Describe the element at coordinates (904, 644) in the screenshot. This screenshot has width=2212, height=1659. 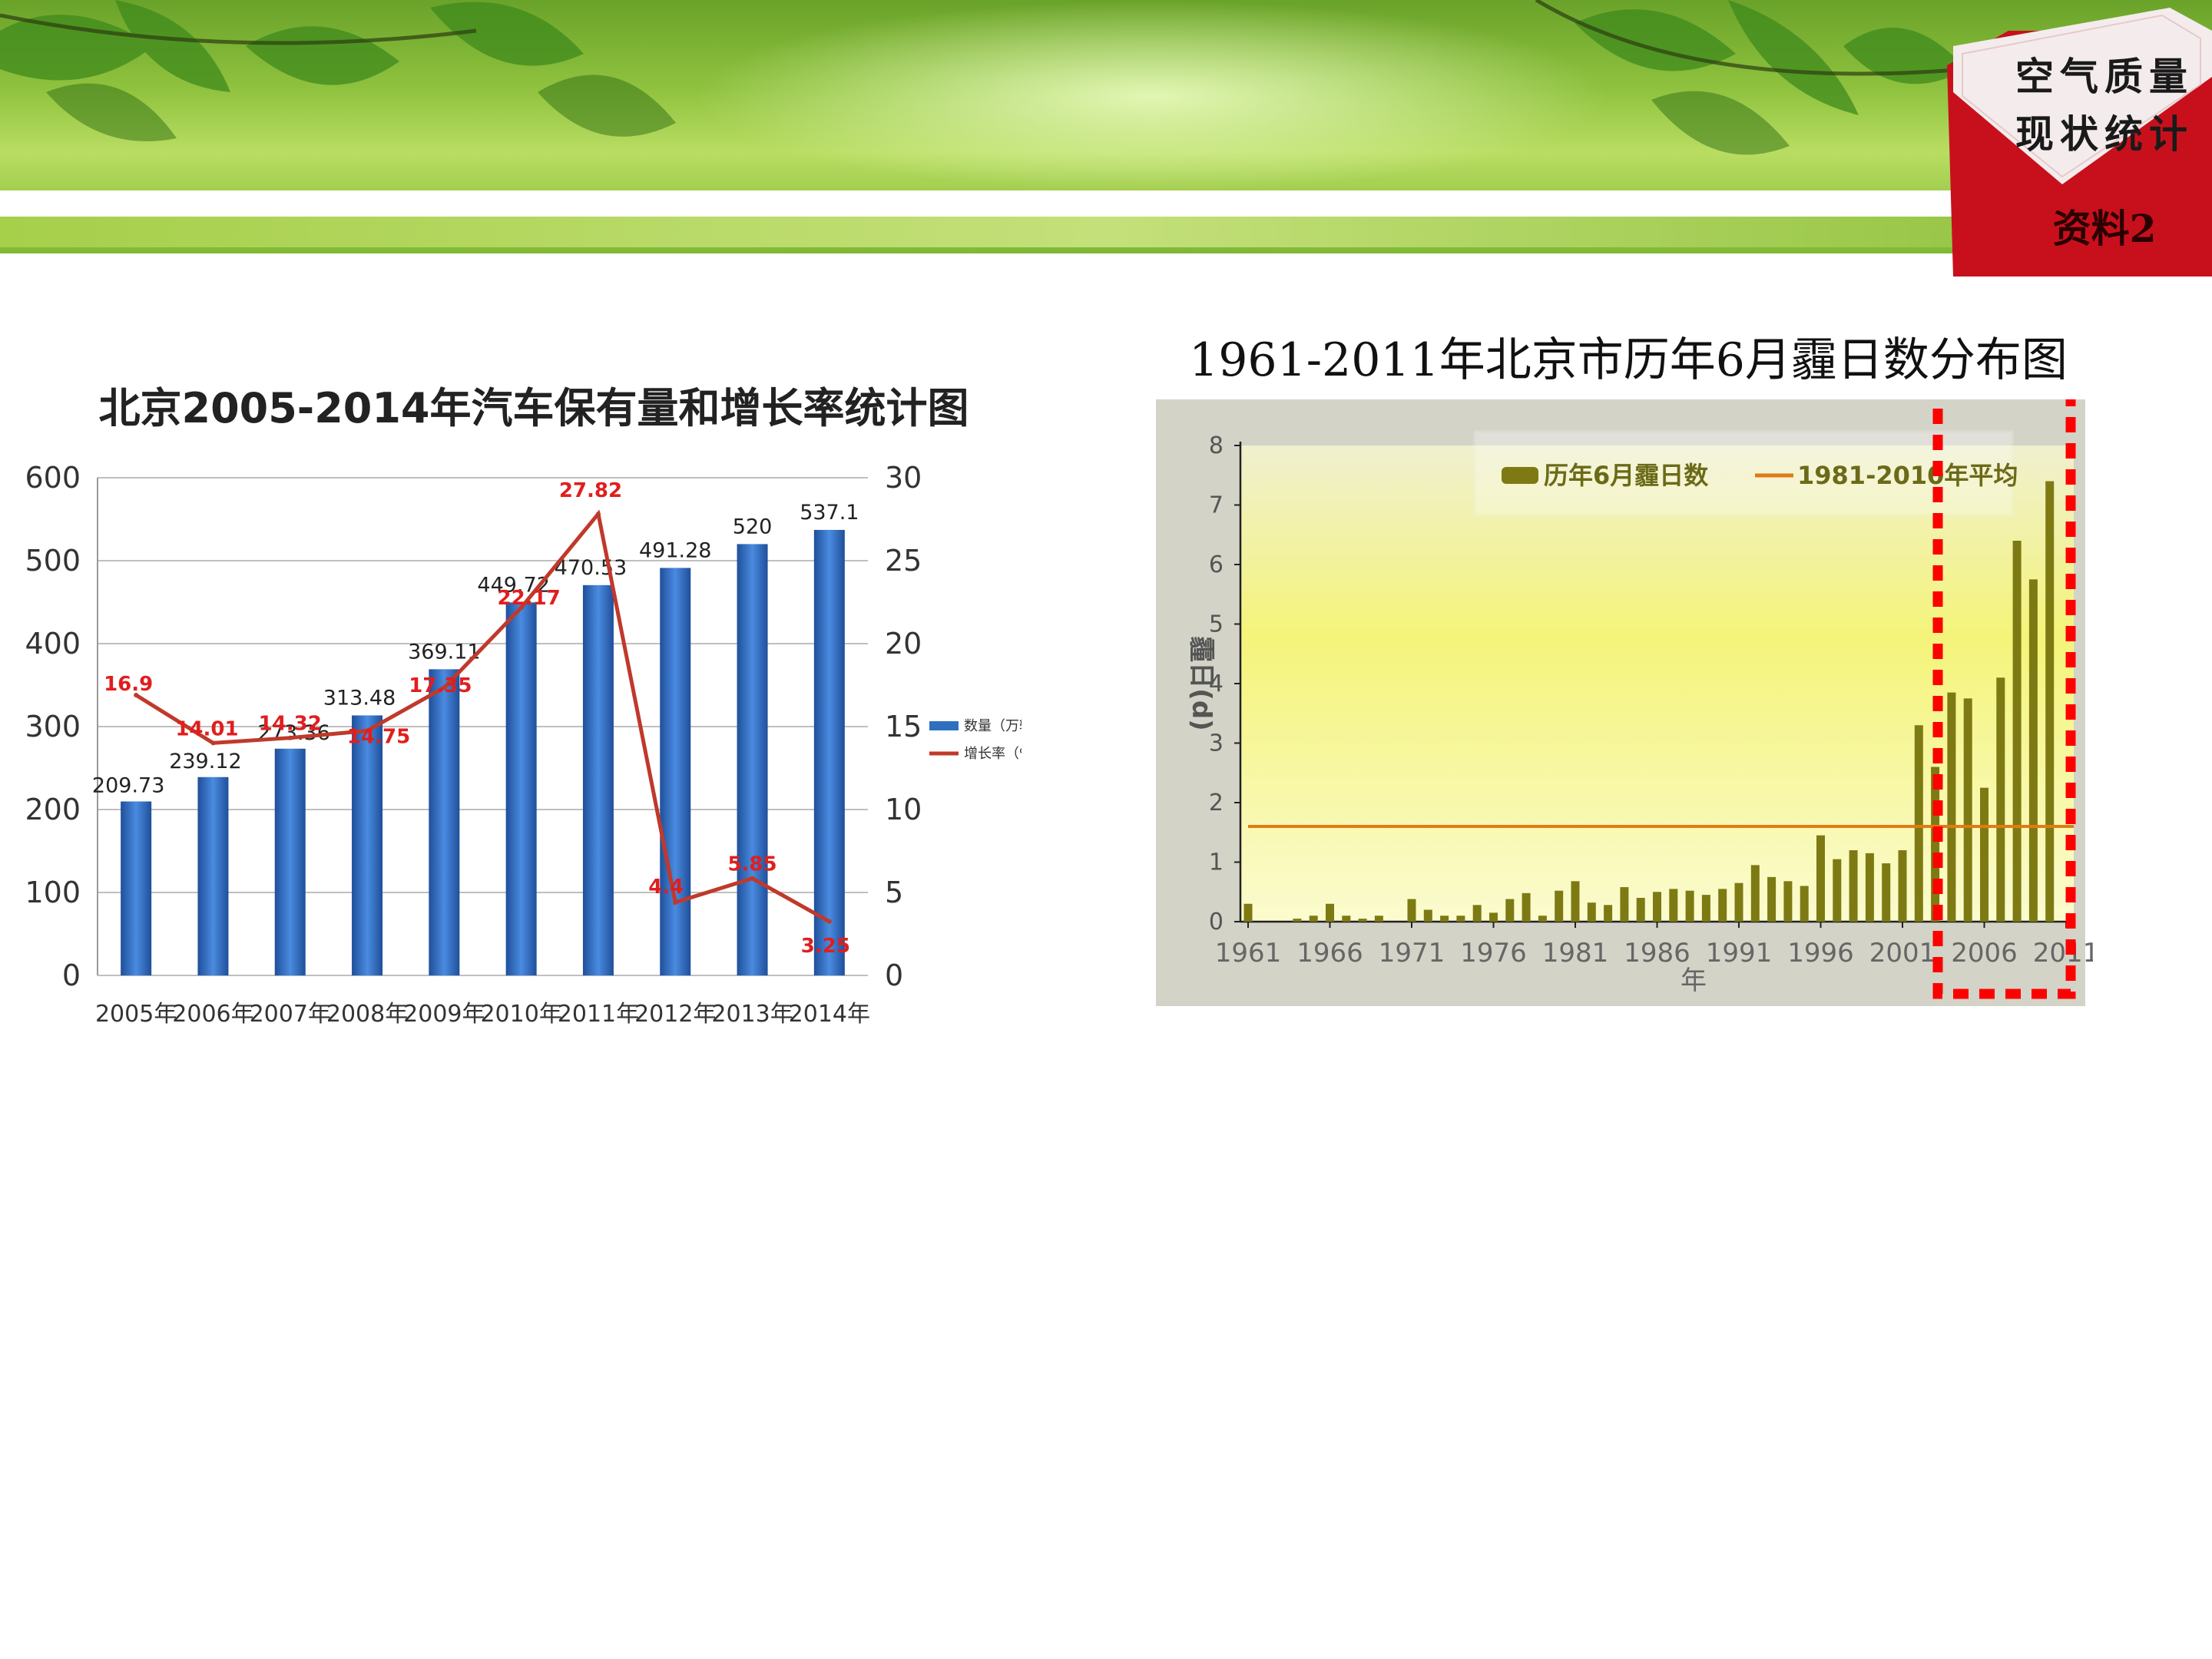
I see `y-right-tick-label: 20` at that location.